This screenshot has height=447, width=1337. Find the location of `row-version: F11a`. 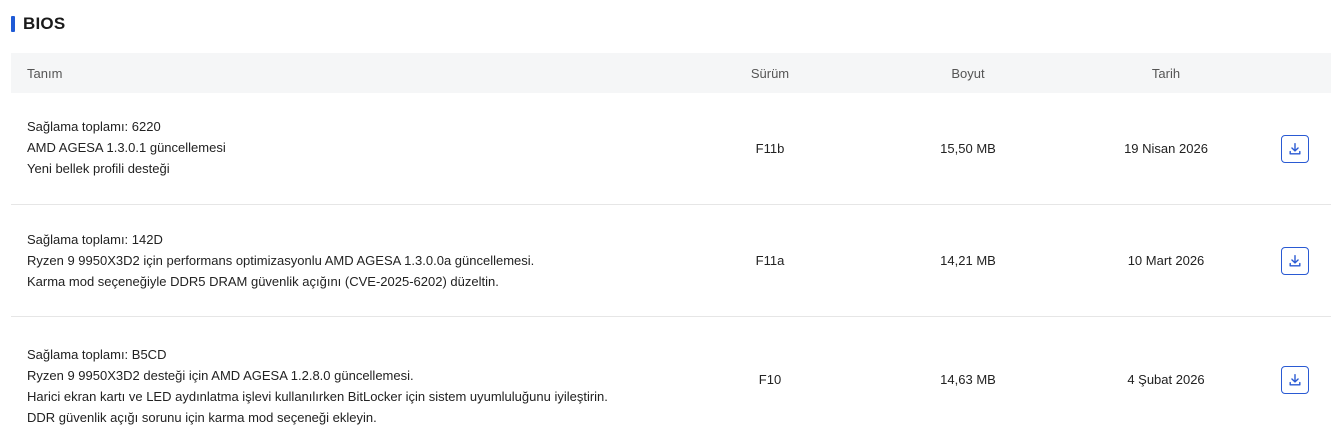

row-version: F11a is located at coordinates (770, 260).